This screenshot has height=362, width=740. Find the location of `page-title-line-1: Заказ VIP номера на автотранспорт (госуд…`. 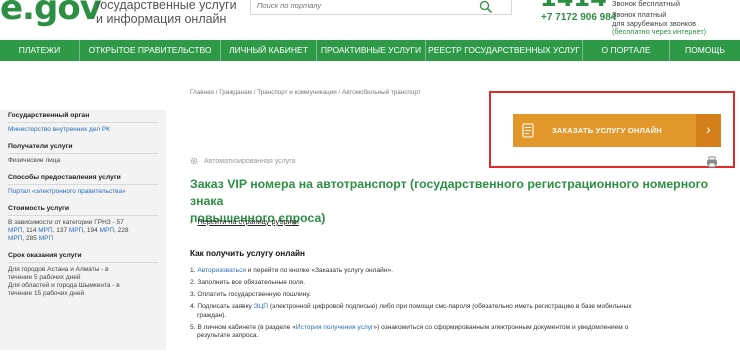

page-title-line-1: Заказ VIP номера на автотранспорт (госуд… is located at coordinates (449, 192).